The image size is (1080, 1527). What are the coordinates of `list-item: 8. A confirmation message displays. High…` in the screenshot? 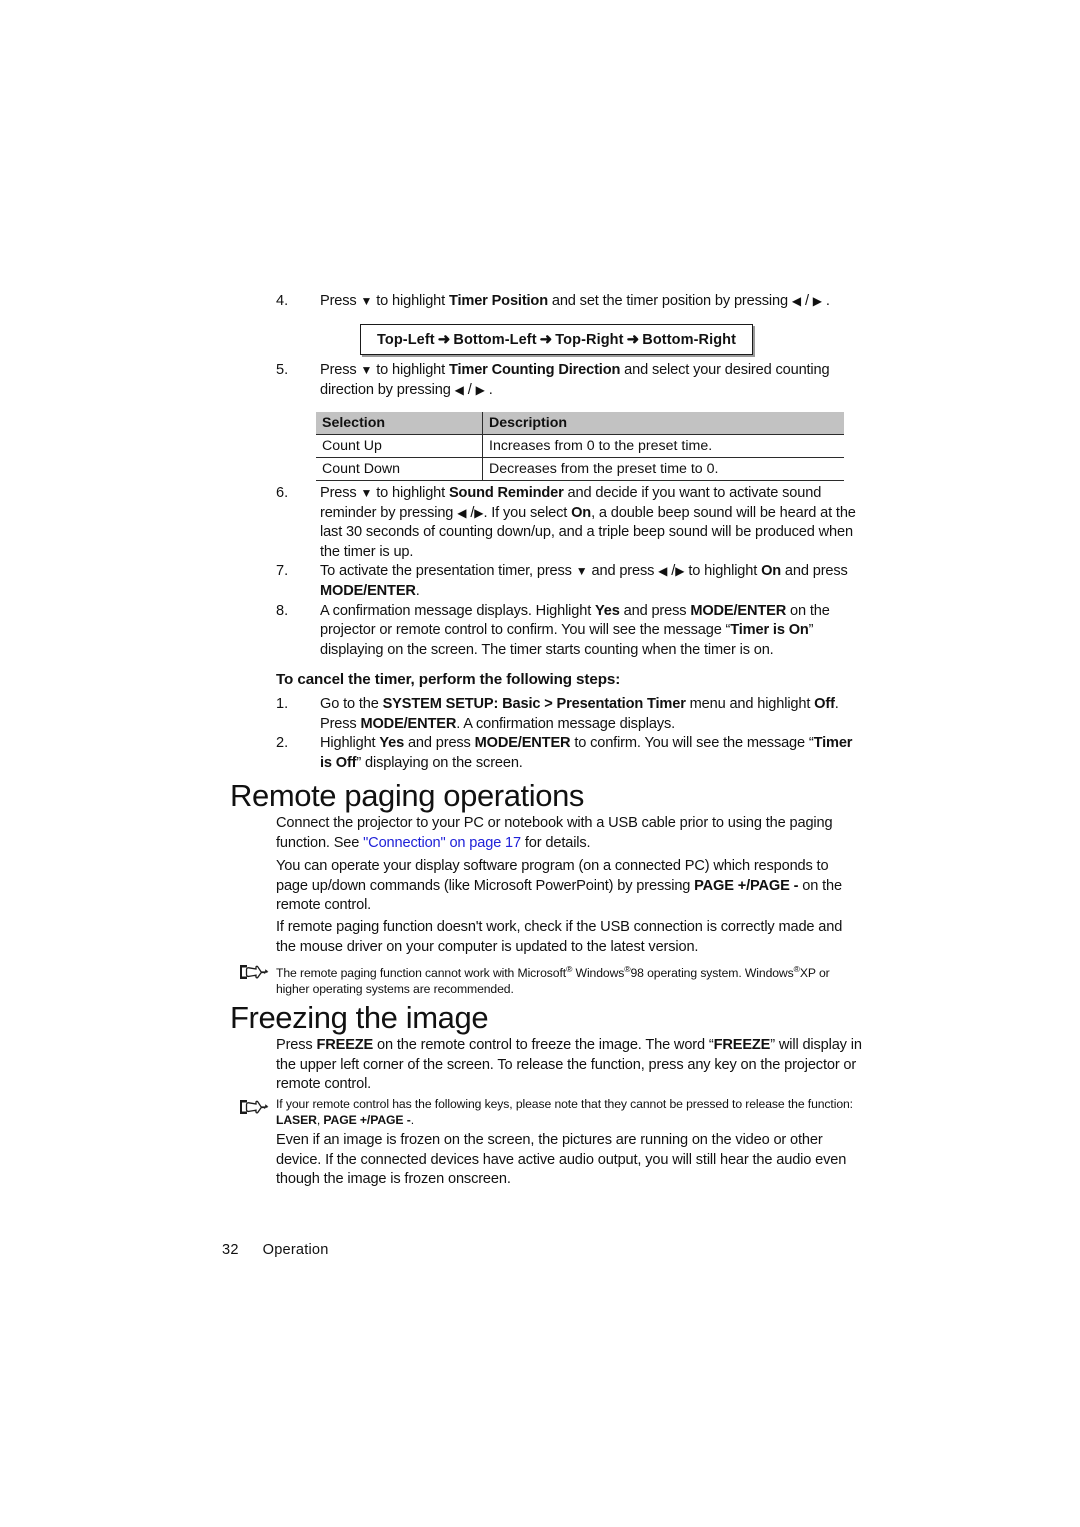 It's located at (570, 631).